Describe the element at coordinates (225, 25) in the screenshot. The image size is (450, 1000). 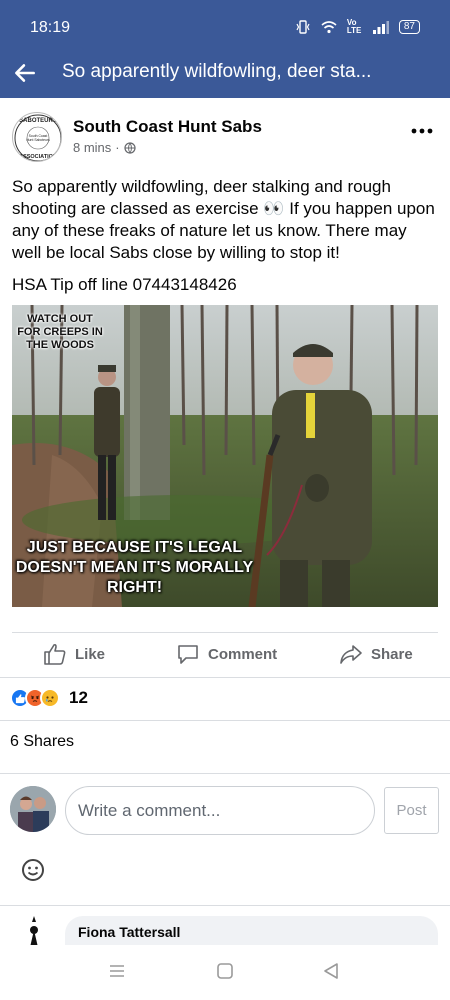
I see `status-bar: 18:19 Vo LTE 87` at that location.